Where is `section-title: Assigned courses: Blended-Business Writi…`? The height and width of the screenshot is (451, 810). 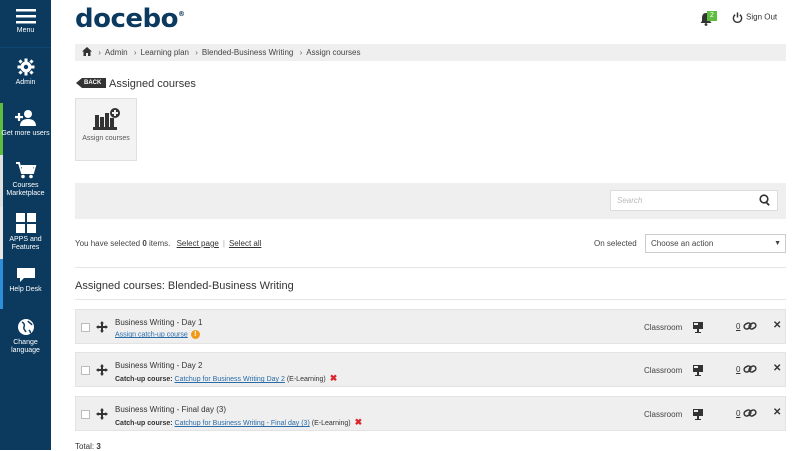
section-title: Assigned courses: Blended-Business Writi… is located at coordinates (184, 286).